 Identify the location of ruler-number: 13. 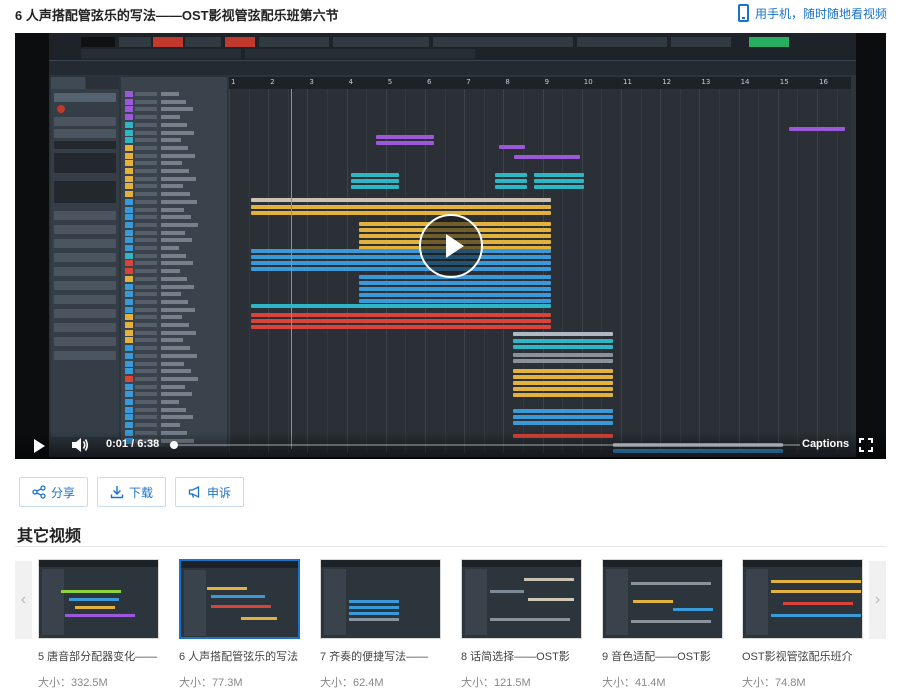
(706, 82).